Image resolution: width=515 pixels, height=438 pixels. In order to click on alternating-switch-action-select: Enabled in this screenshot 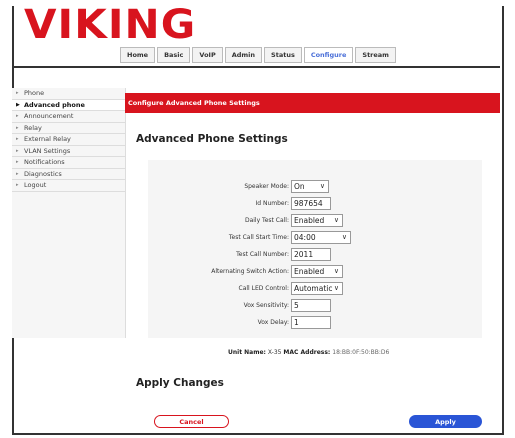, I will do `click(317, 271)`.